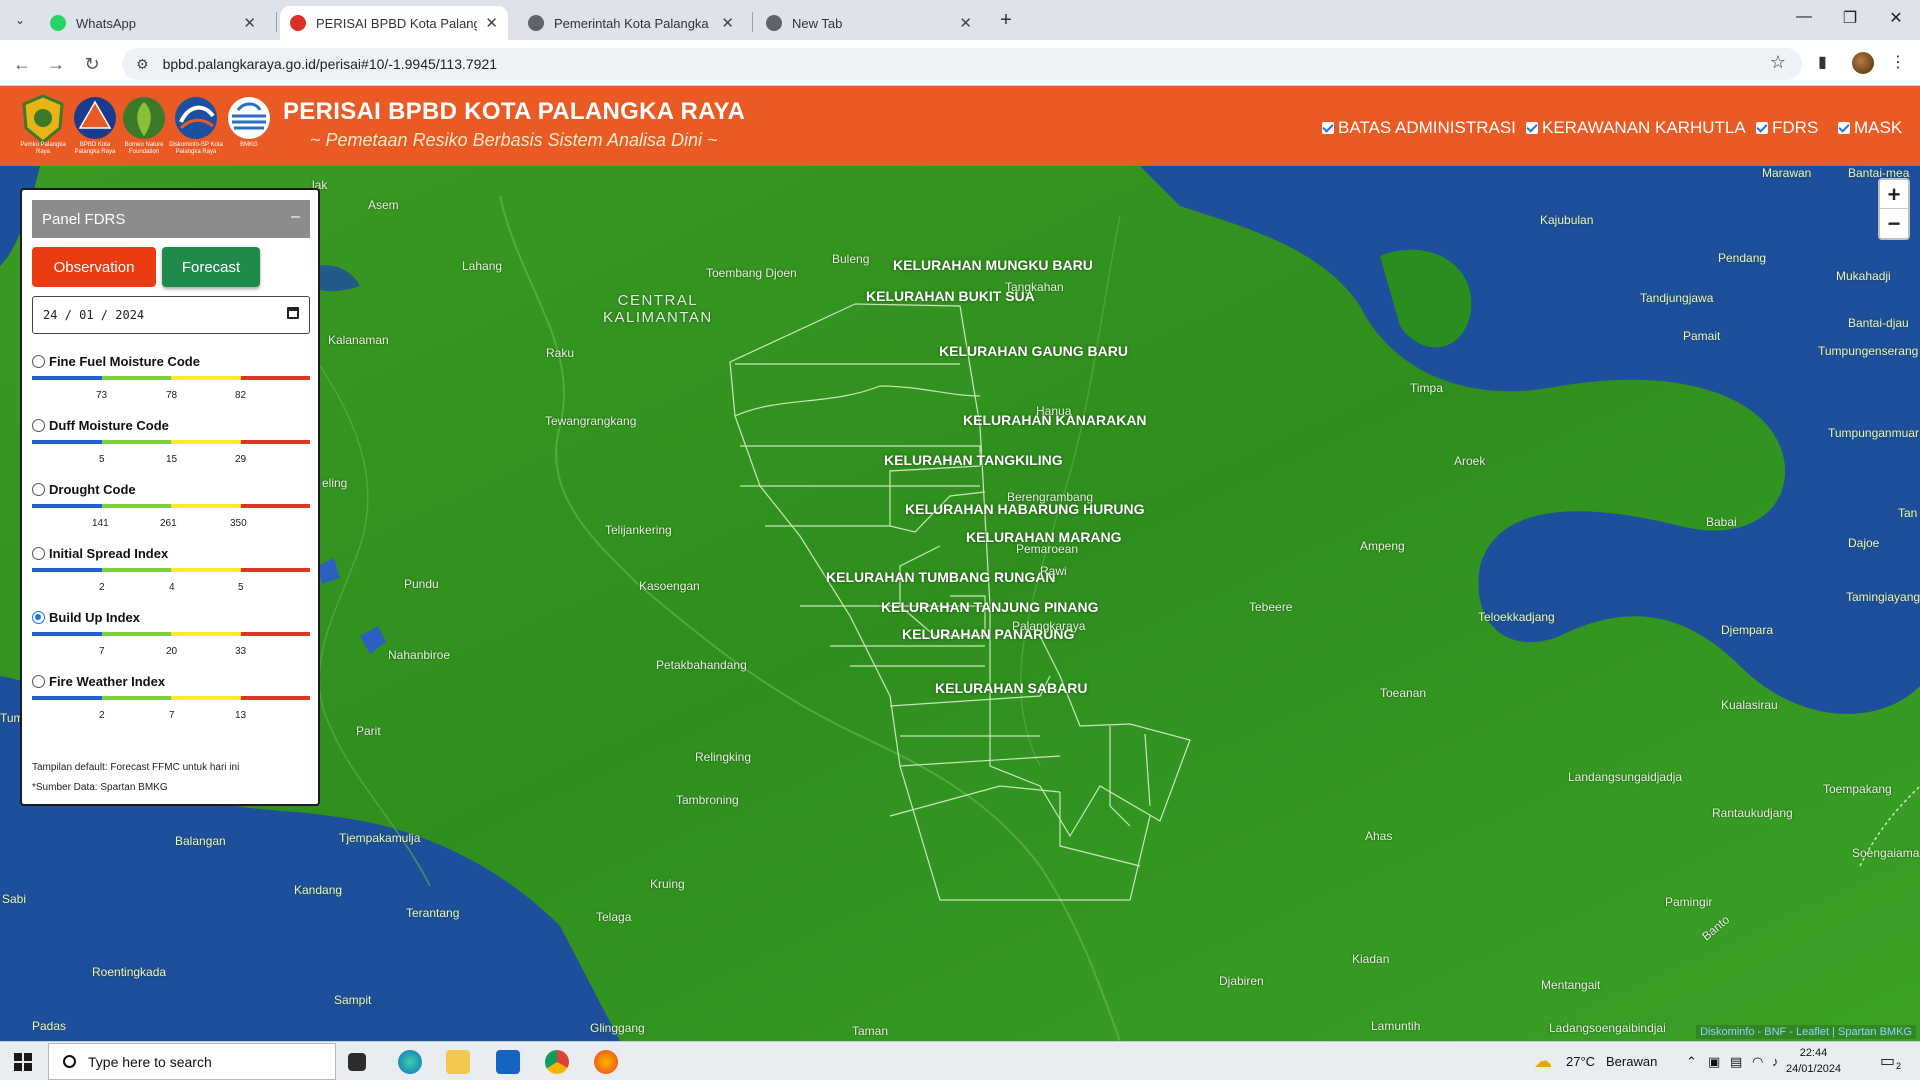  What do you see at coordinates (357, 1062) in the screenshot?
I see `task-view-icon` at bounding box center [357, 1062].